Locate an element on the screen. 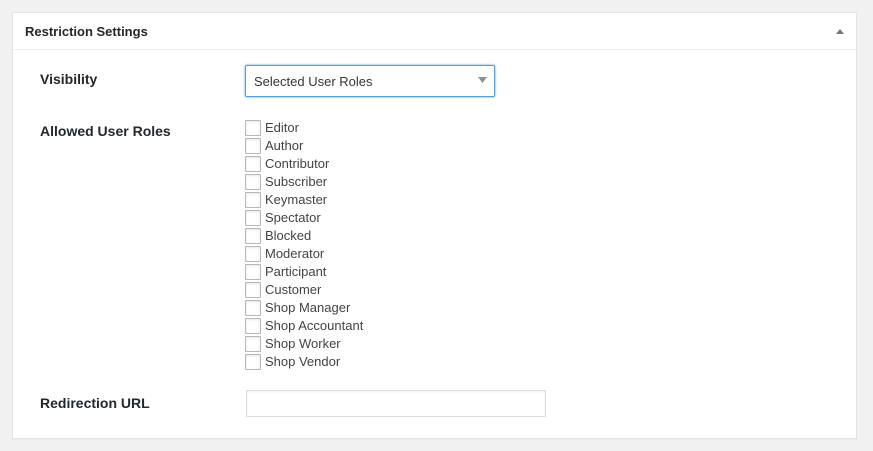  role-option: Spectator is located at coordinates (345, 218).